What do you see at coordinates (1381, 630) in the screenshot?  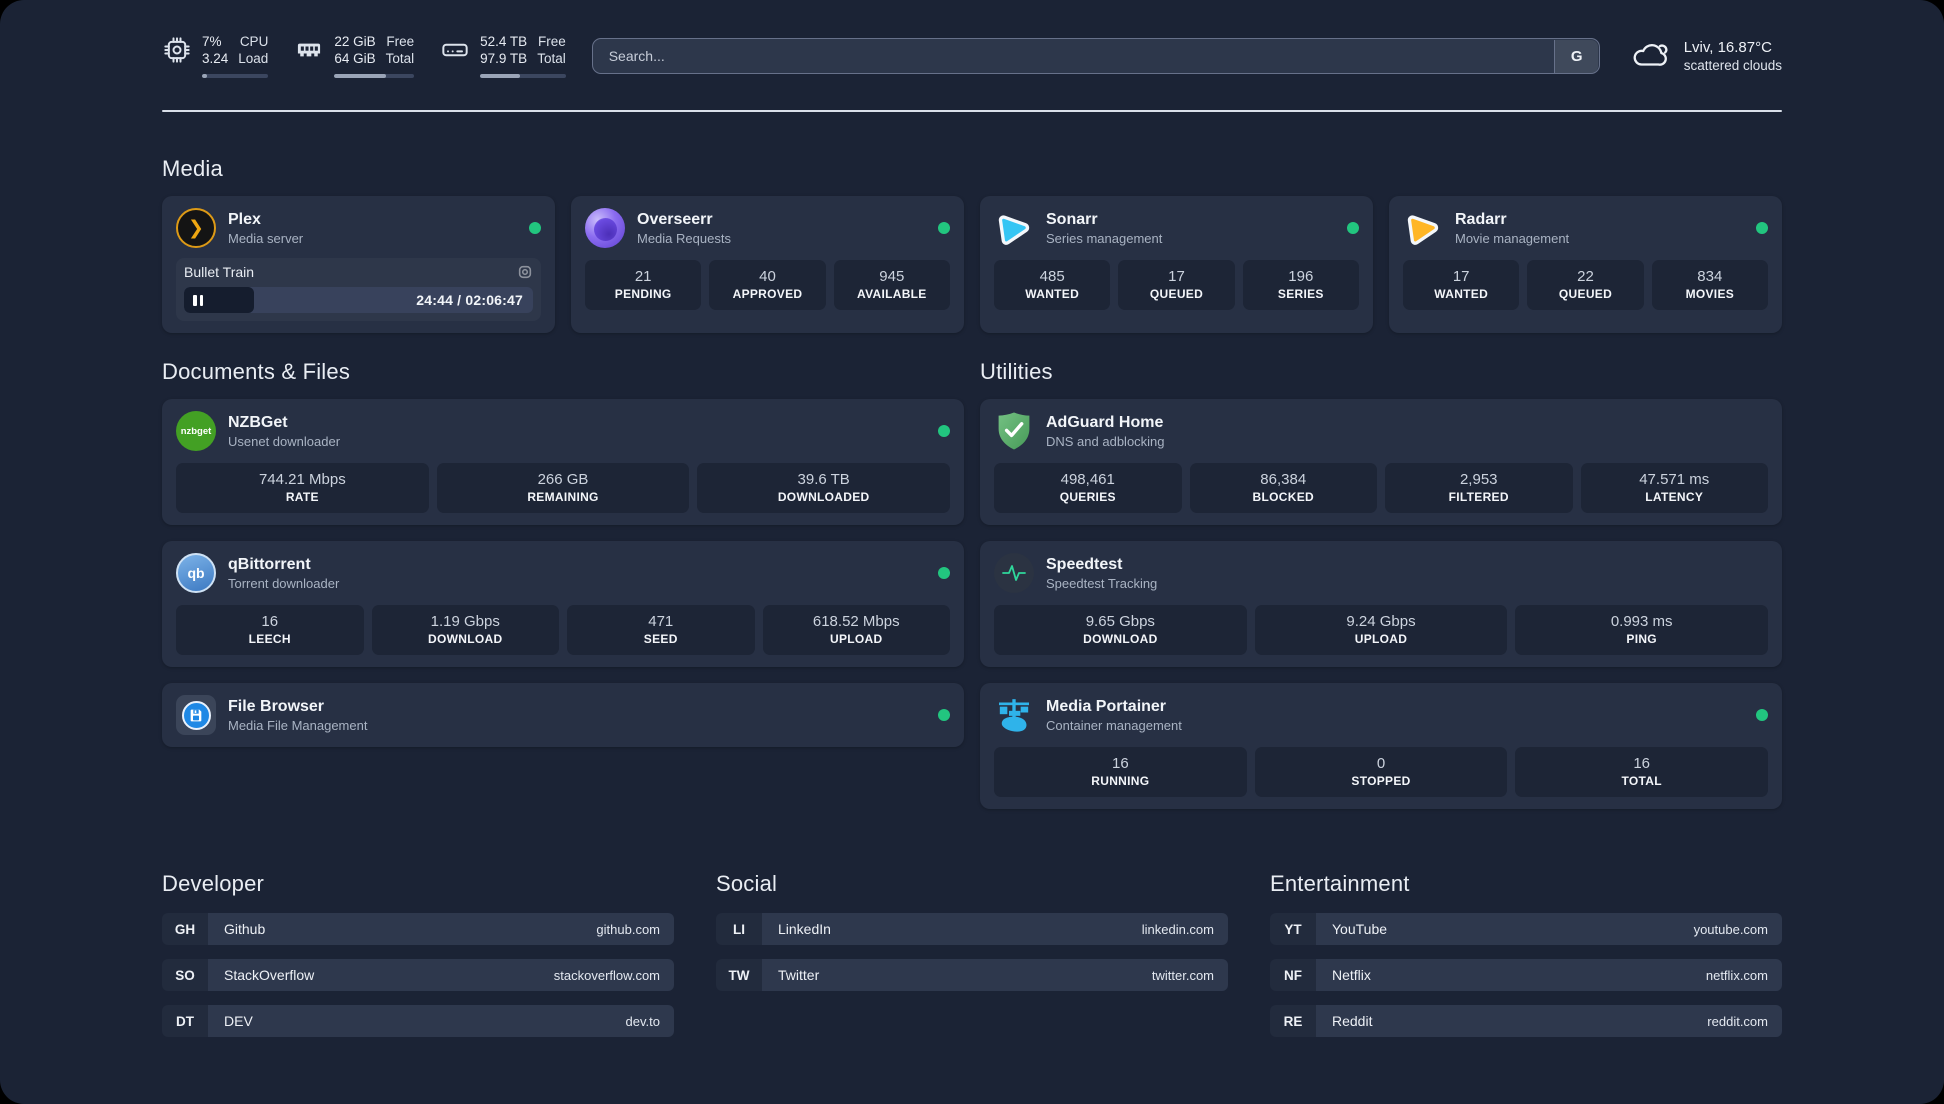 I see `stat-upload: 9.24 Gbps UPLOAD` at bounding box center [1381, 630].